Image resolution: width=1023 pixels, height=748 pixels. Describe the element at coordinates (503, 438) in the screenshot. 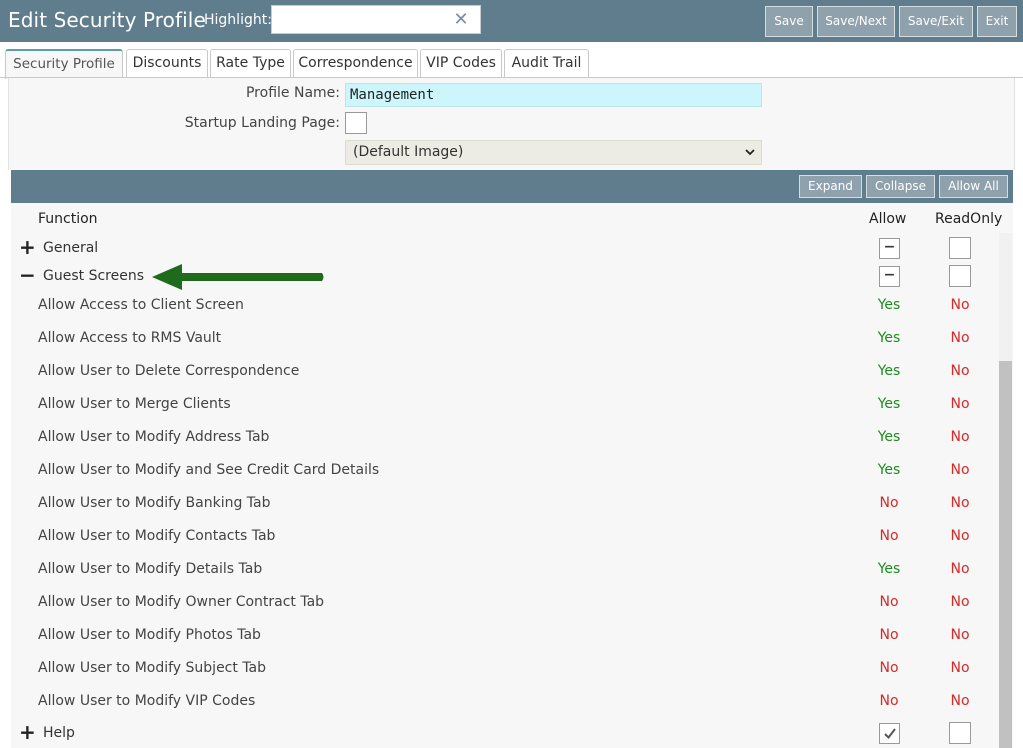

I see `function-row: Allow User to Modify Address Tab Yes No` at that location.